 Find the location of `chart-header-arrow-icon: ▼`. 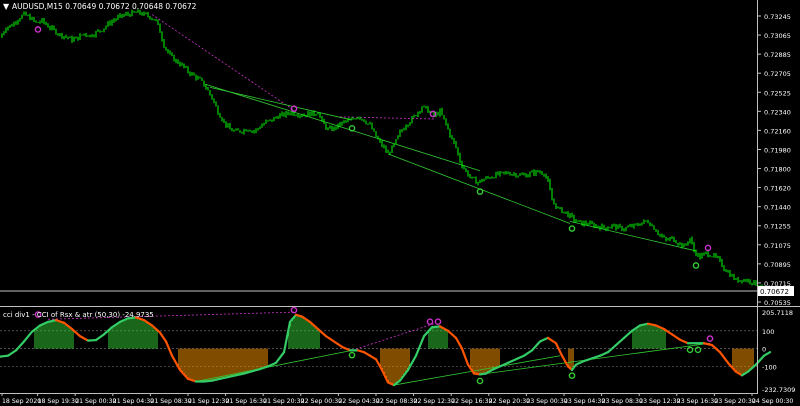

chart-header-arrow-icon: ▼ is located at coordinates (6, 6).